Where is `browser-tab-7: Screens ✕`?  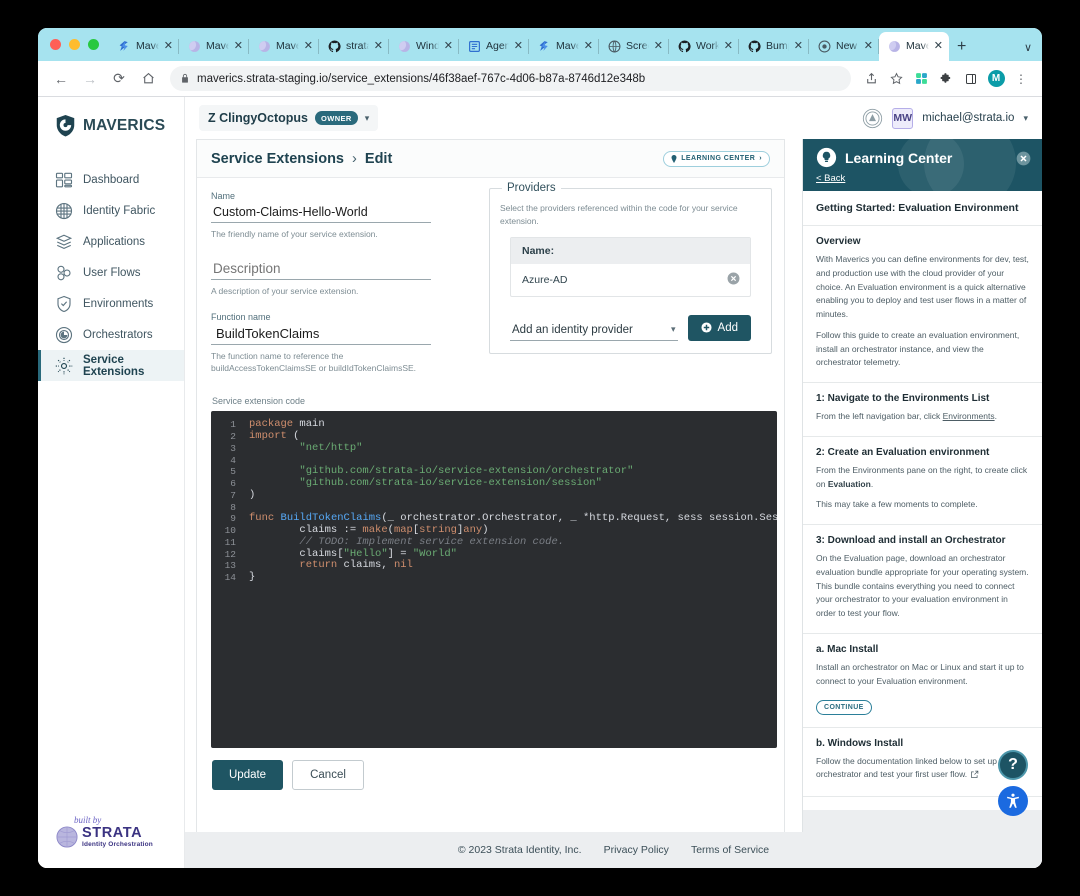
browser-tab-7: Screens ✕ is located at coordinates (634, 46).